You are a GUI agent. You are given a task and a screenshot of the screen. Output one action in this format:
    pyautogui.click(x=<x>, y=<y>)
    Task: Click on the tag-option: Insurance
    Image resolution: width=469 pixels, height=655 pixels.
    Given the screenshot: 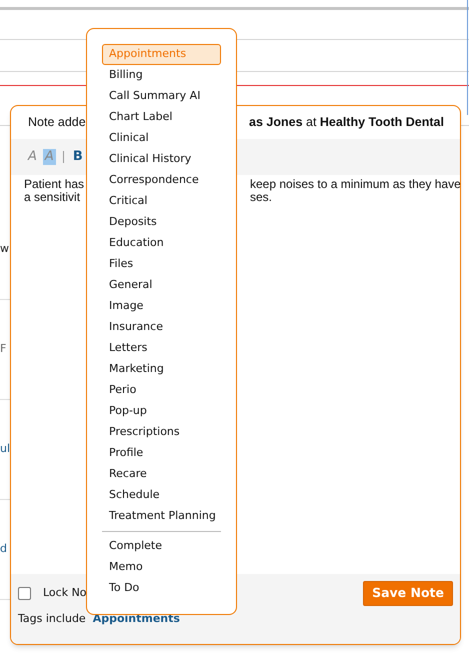 What is the action you would take?
    pyautogui.click(x=161, y=327)
    